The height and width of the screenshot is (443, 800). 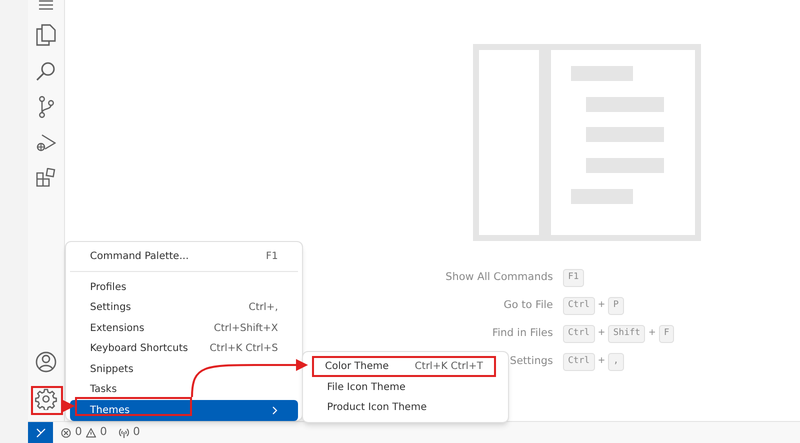 I want to click on menu-item: Settings Ctrl+,, so click(x=184, y=308).